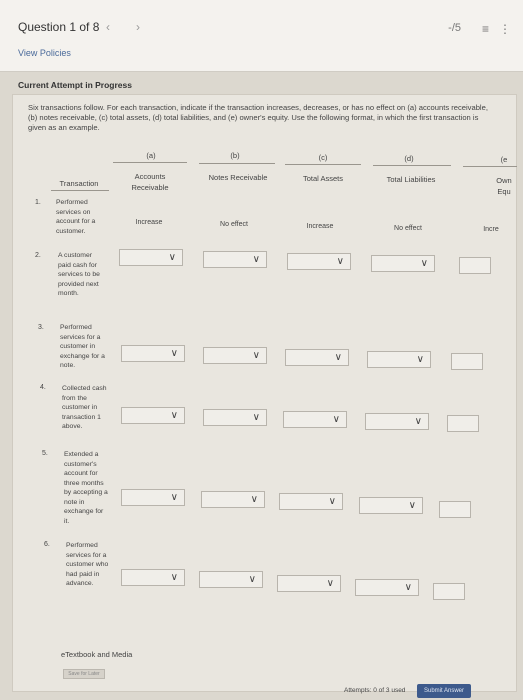 Image resolution: width=523 pixels, height=700 pixels. Describe the element at coordinates (79, 183) in the screenshot. I see `col-transaction-label: Transaction` at that location.